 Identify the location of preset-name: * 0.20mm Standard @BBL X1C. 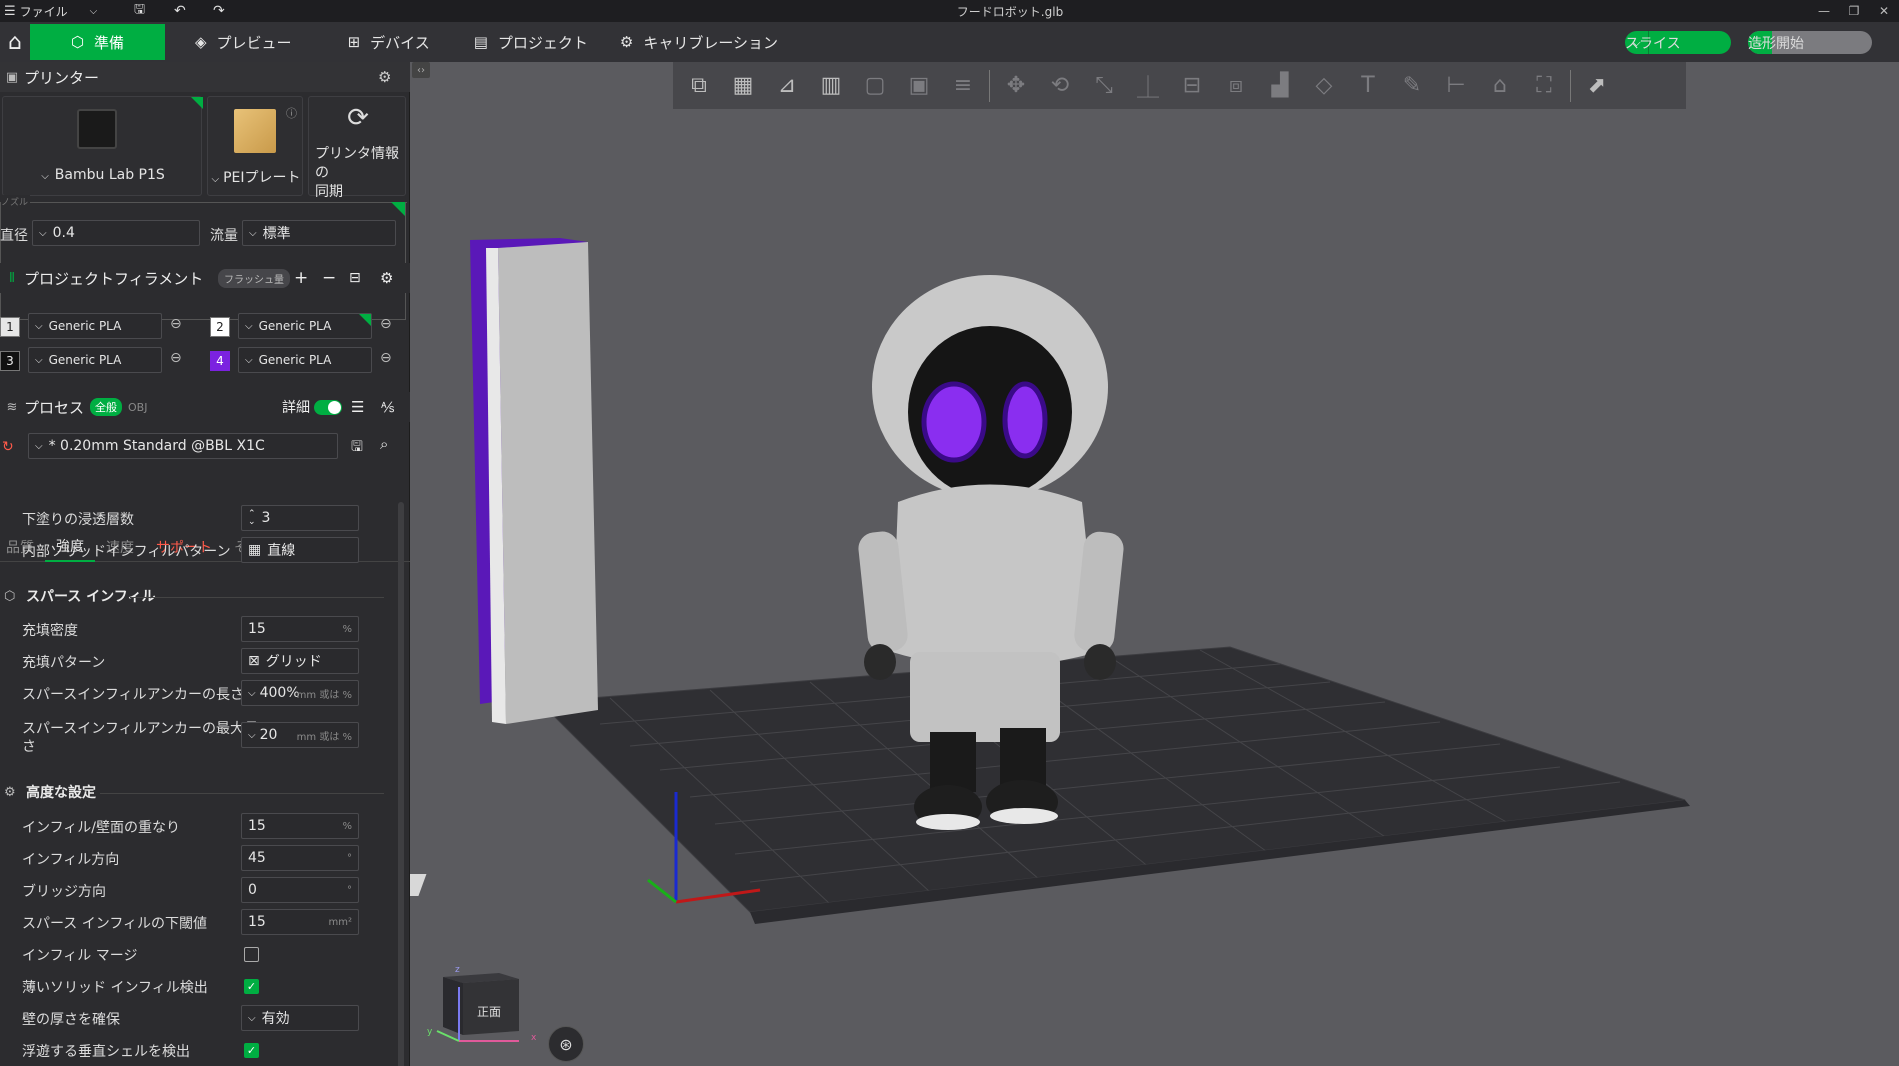
(156, 446).